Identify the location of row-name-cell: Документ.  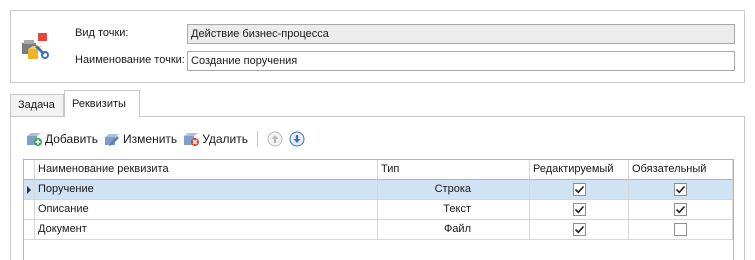
(206, 230).